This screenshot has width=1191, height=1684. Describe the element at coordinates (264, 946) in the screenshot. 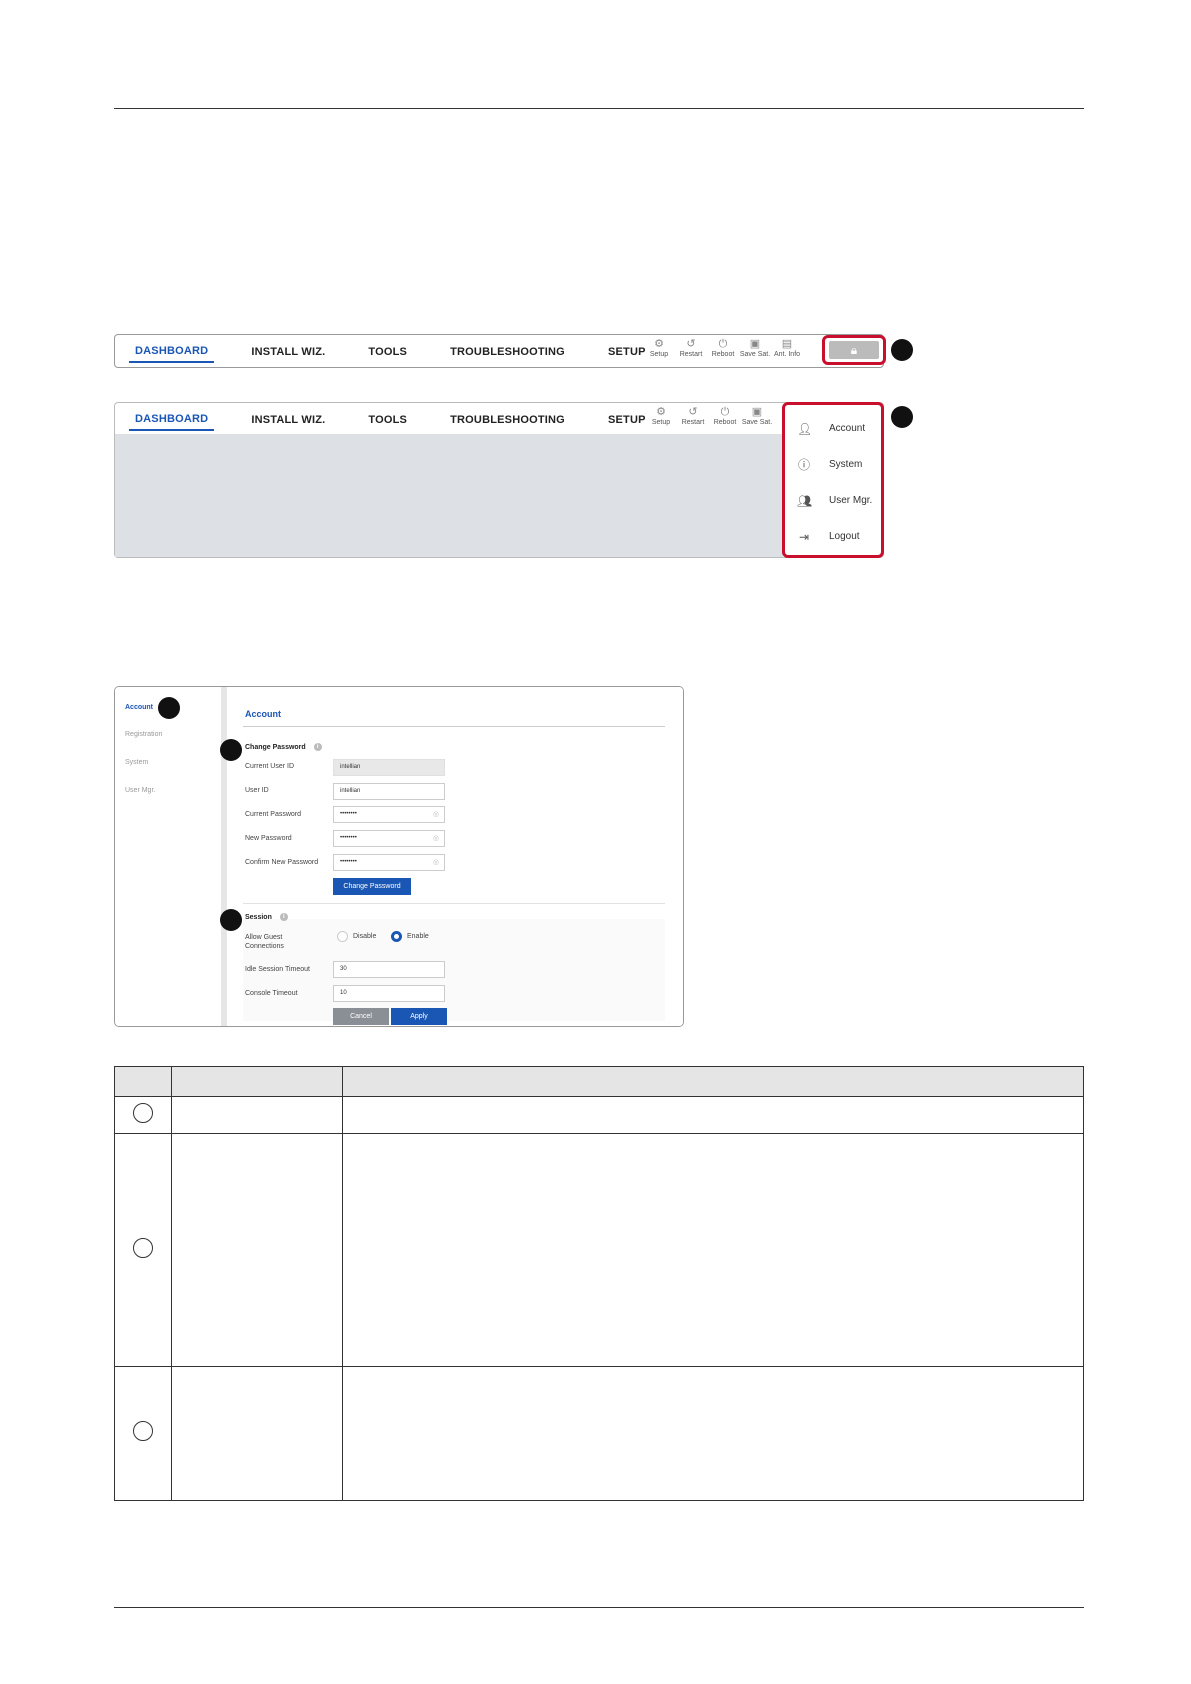

I see `allow-guest-label-line2: Connections` at that location.